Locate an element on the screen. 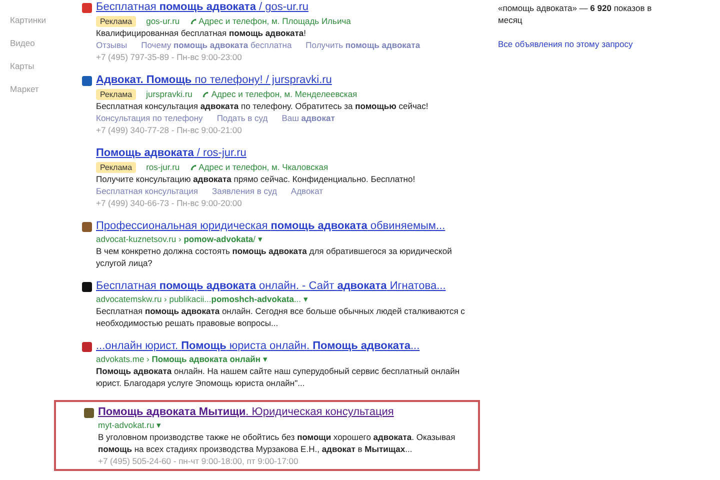 This screenshot has width=720, height=480. address-link: Адрес и телефон, м. Чкаловская is located at coordinates (263, 167).